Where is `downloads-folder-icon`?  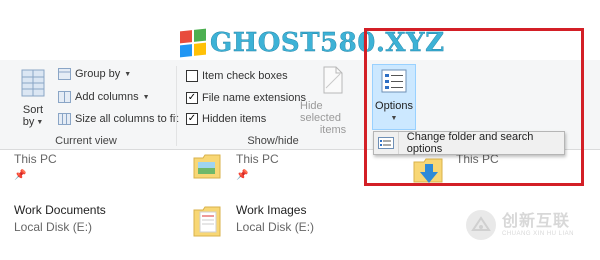 downloads-folder-icon is located at coordinates (428, 170).